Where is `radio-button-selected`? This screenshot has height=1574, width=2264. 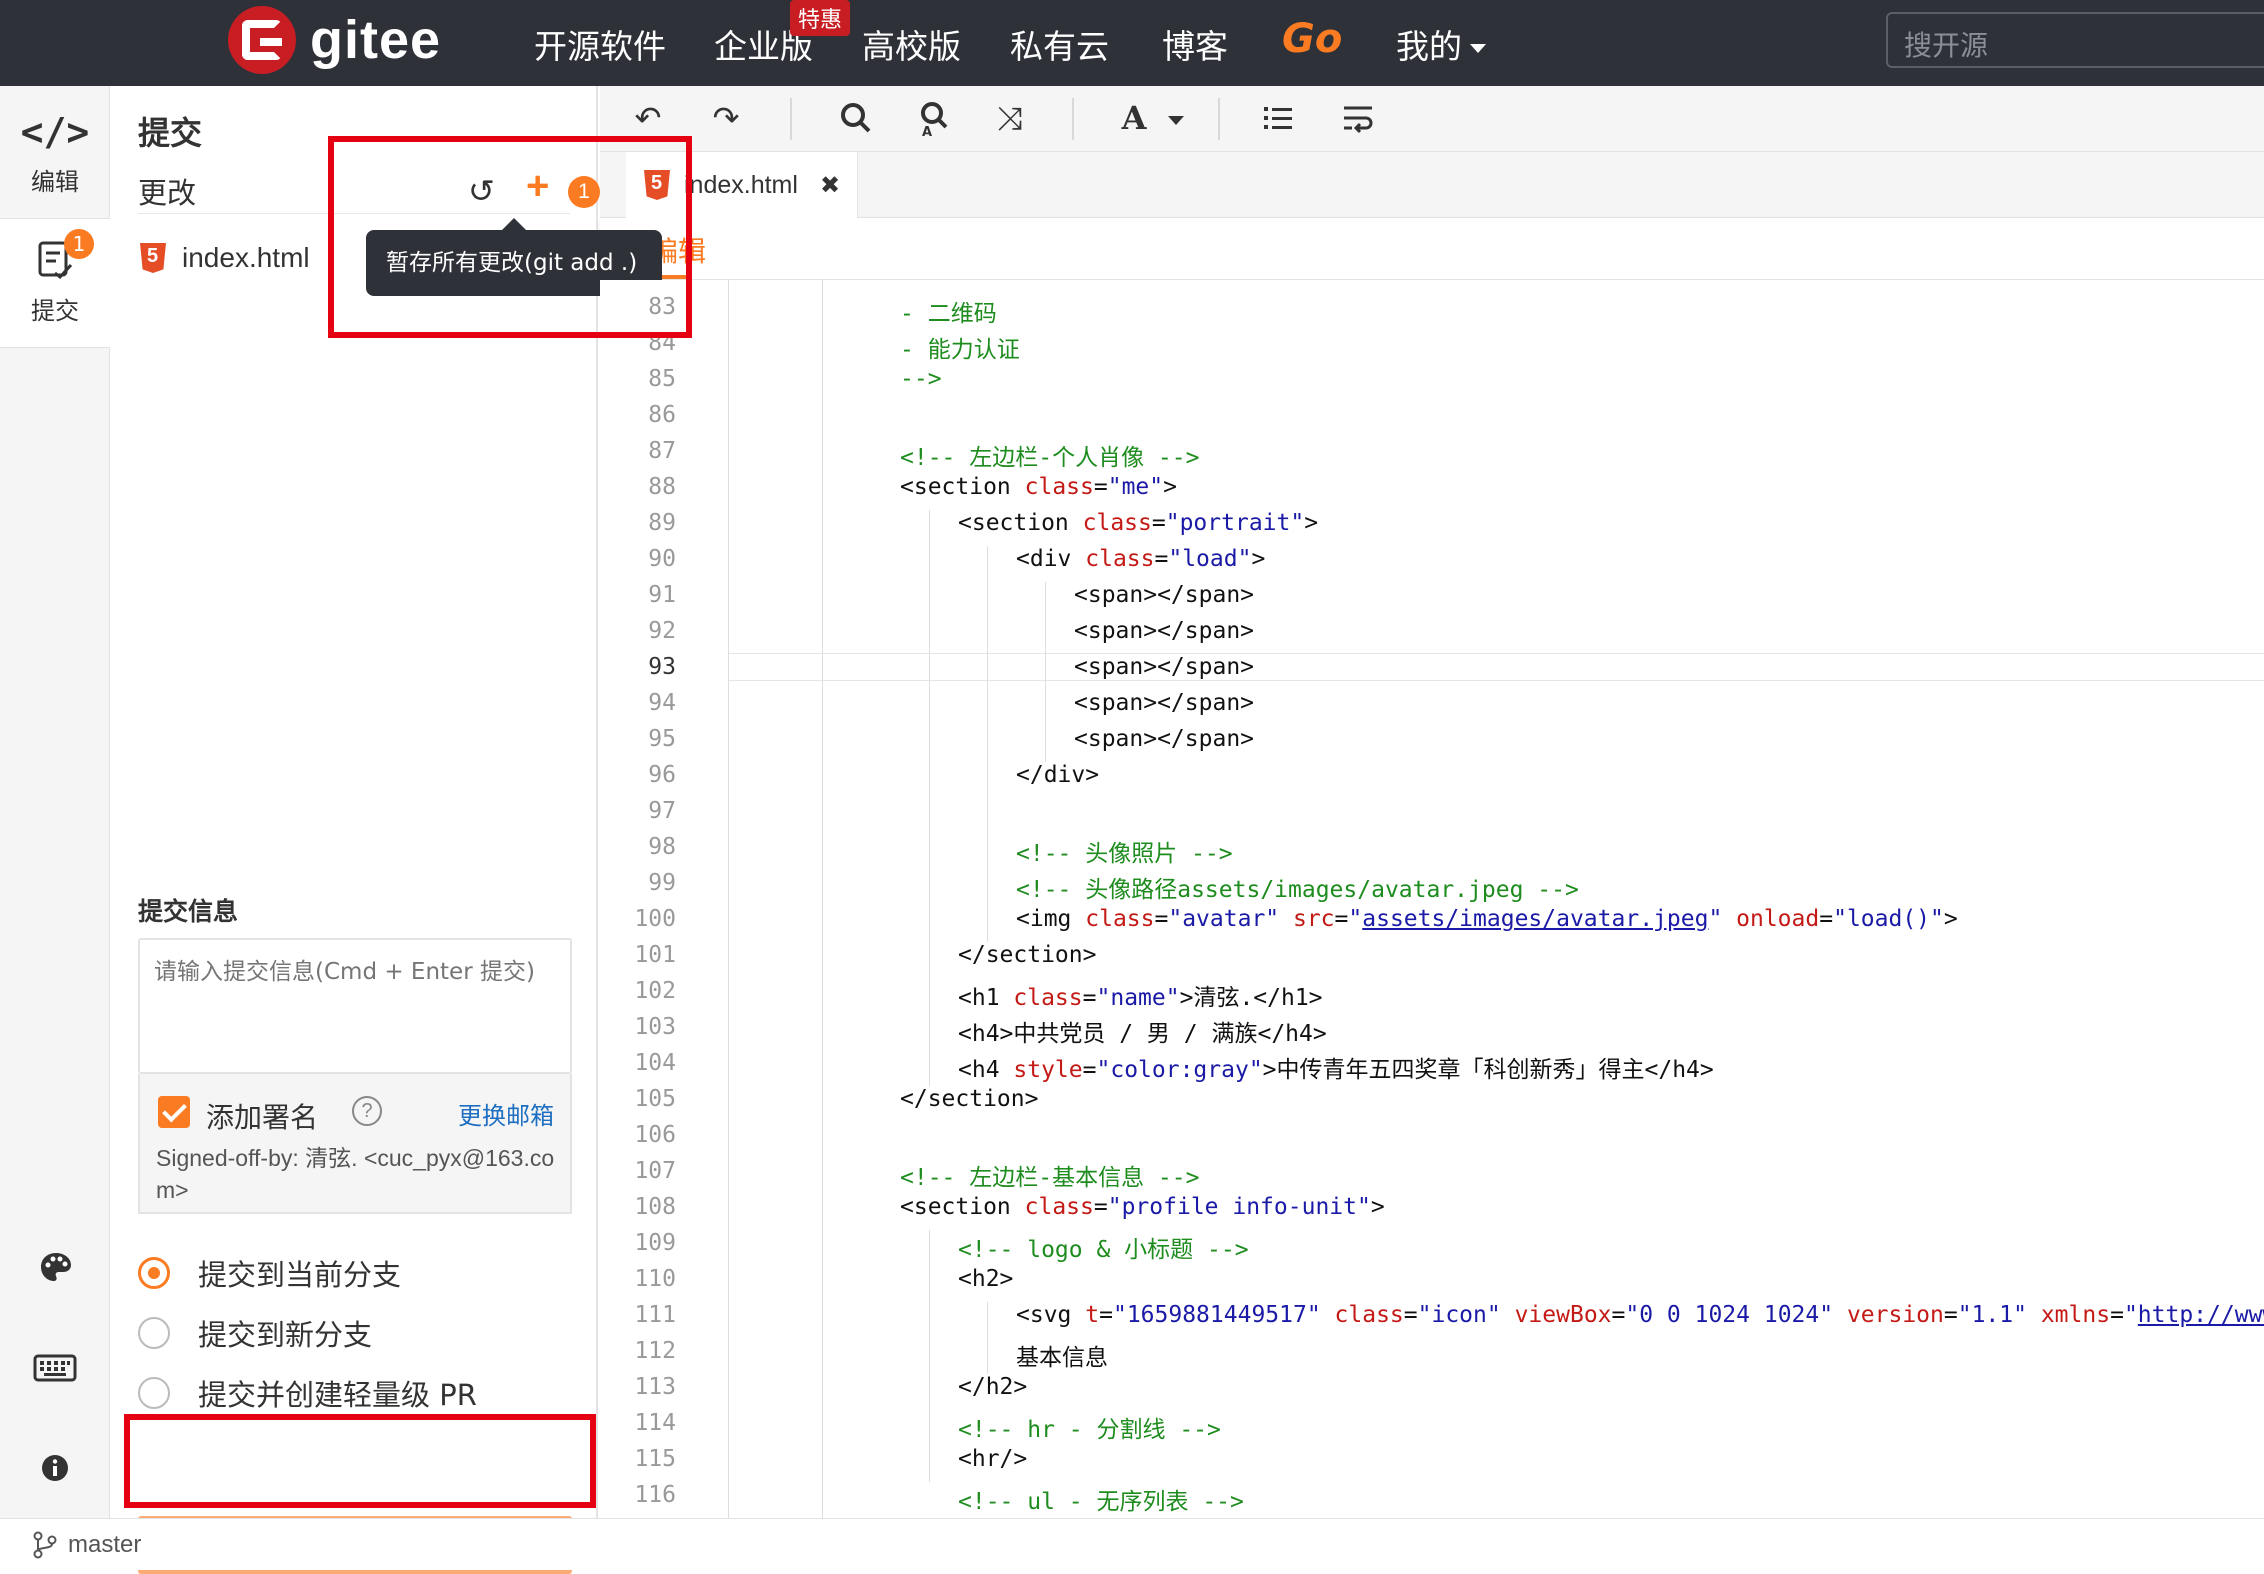
radio-button-selected is located at coordinates (154, 1273).